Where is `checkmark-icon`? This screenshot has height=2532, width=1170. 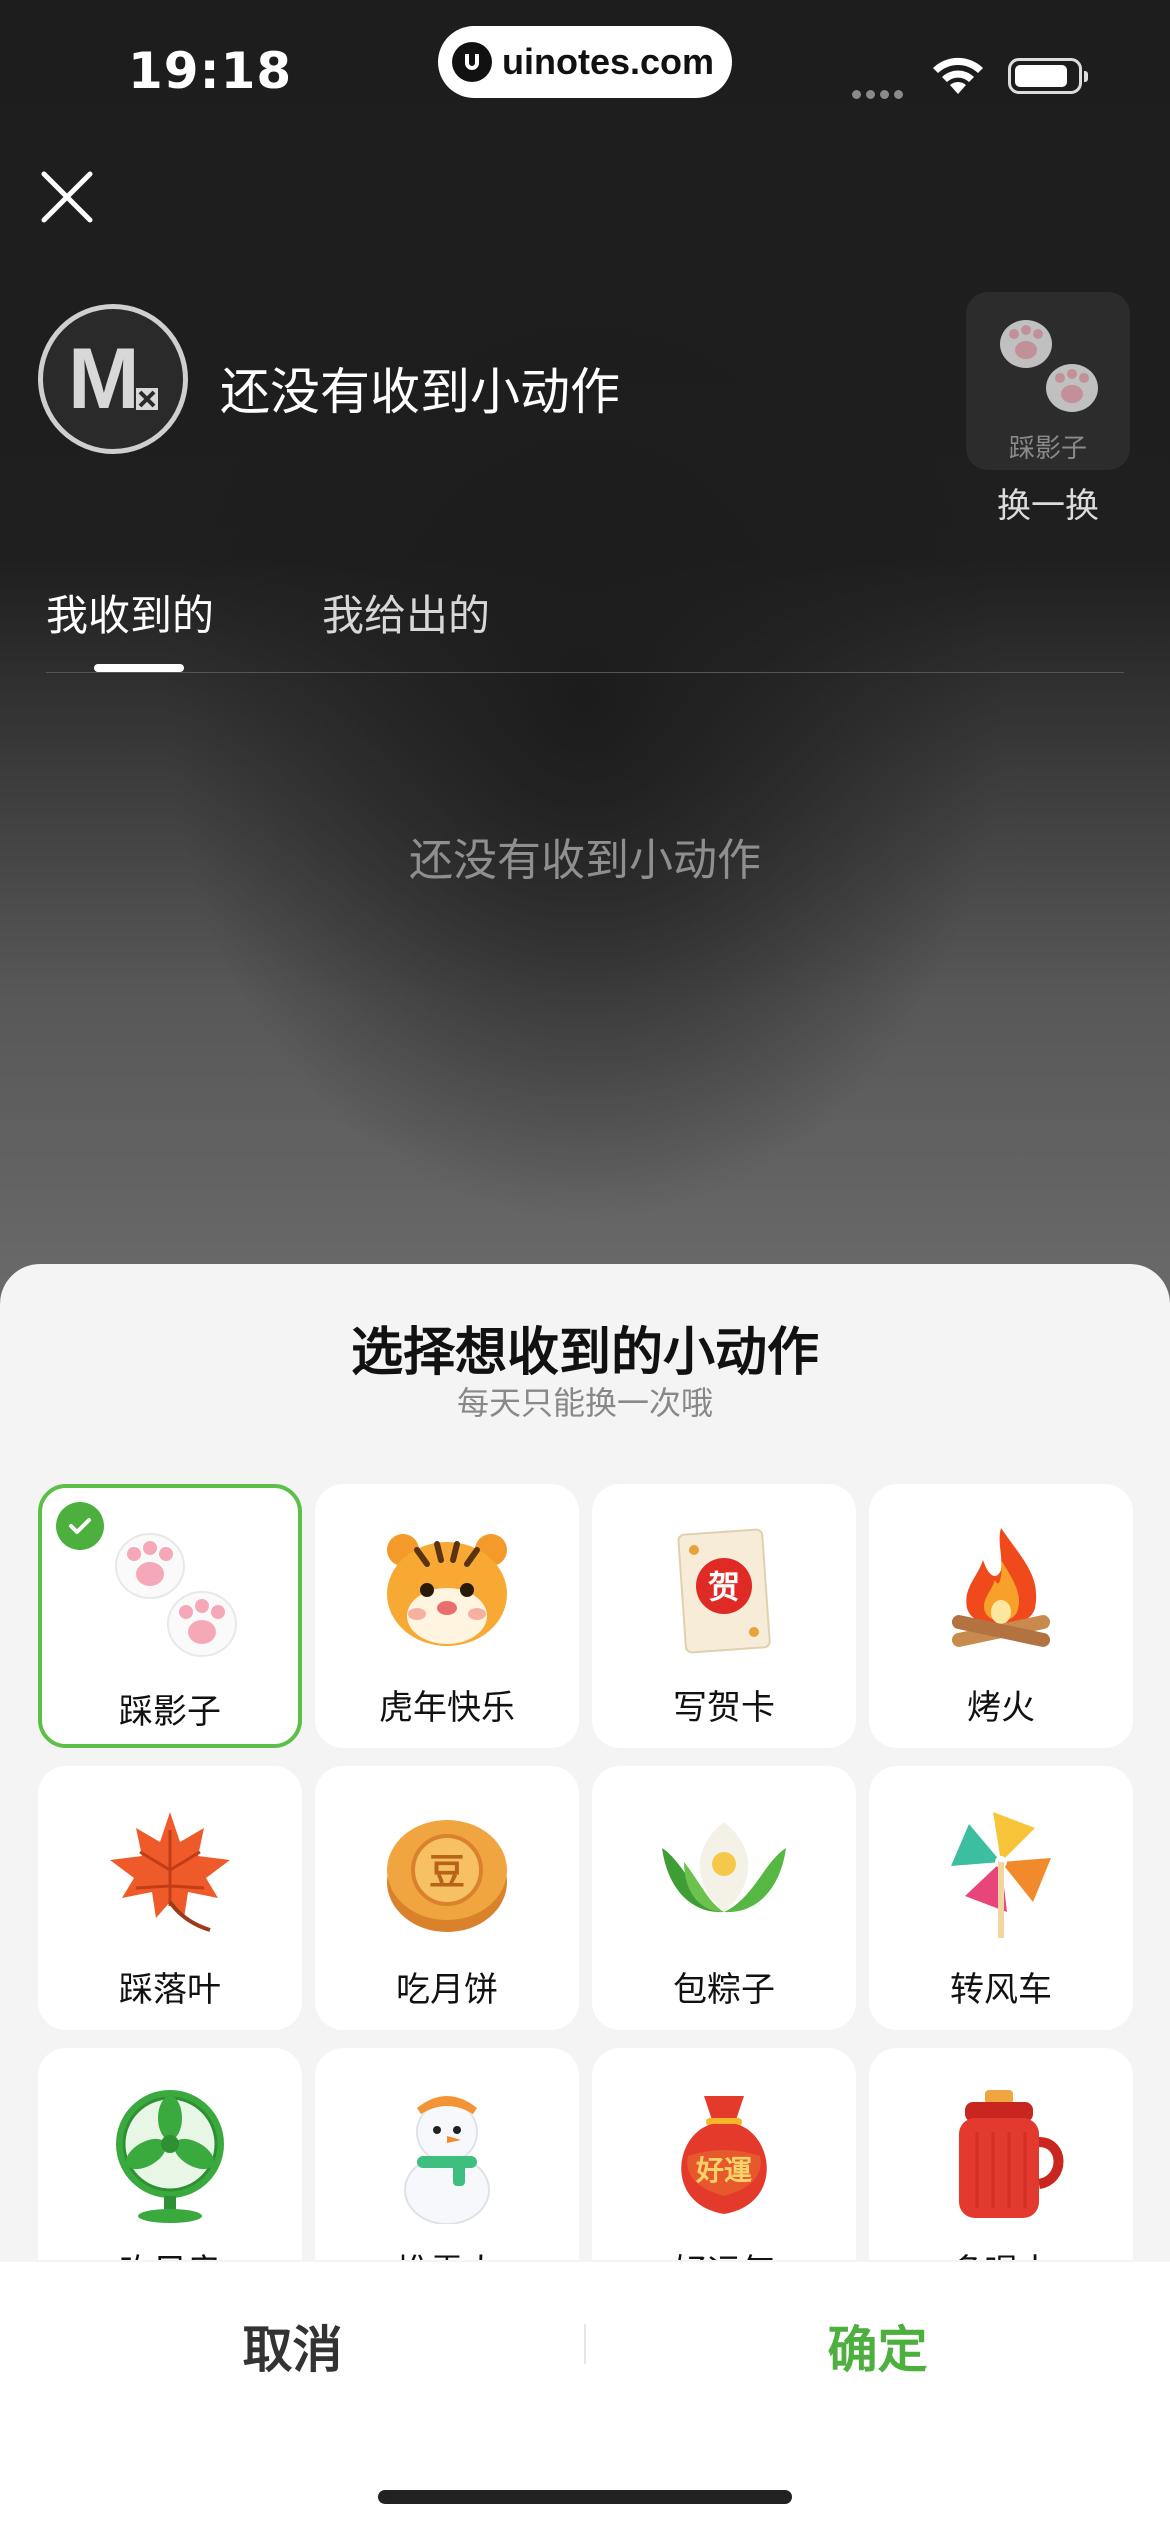 checkmark-icon is located at coordinates (80, 1526).